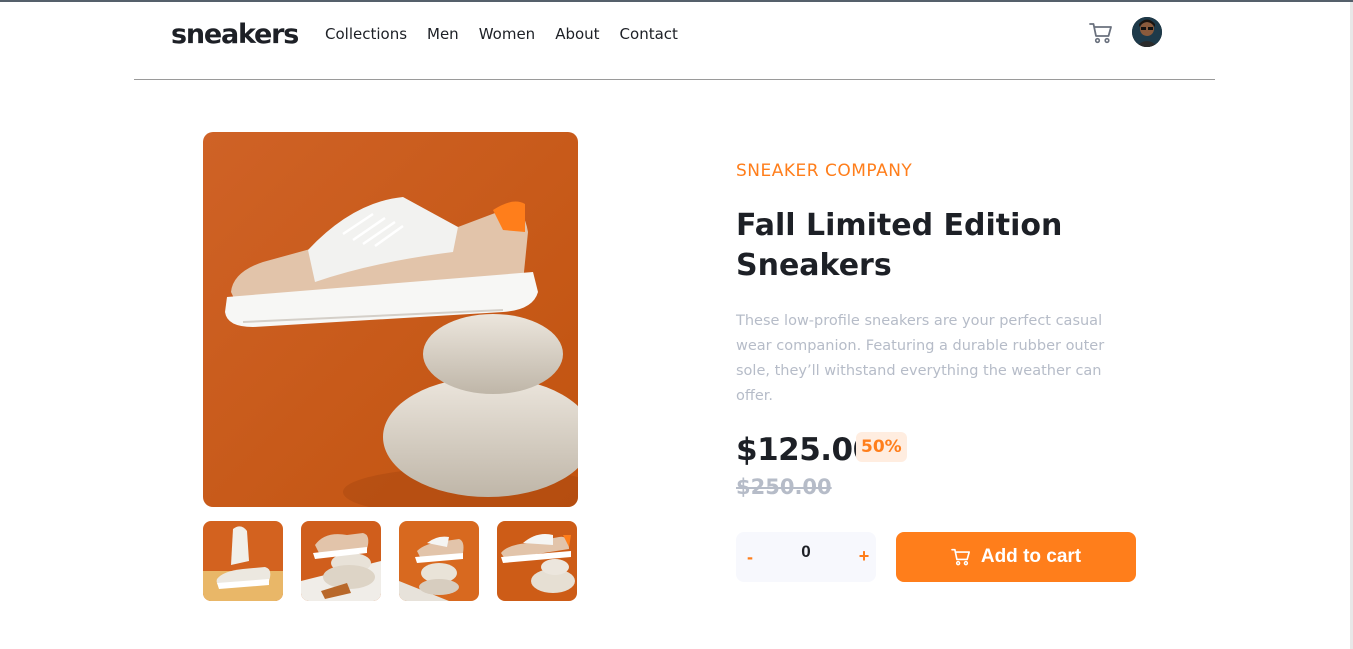 The image size is (1353, 649). What do you see at coordinates (1031, 556) in the screenshot?
I see `add-to-cart-label: Add to cart` at bounding box center [1031, 556].